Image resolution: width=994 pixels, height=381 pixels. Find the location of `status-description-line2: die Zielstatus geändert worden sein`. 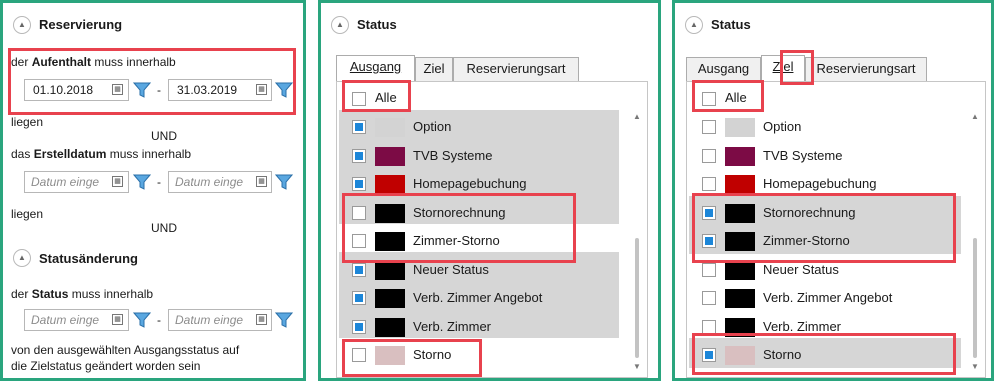

status-description-line2: die Zielstatus geändert worden sein is located at coordinates (106, 366).